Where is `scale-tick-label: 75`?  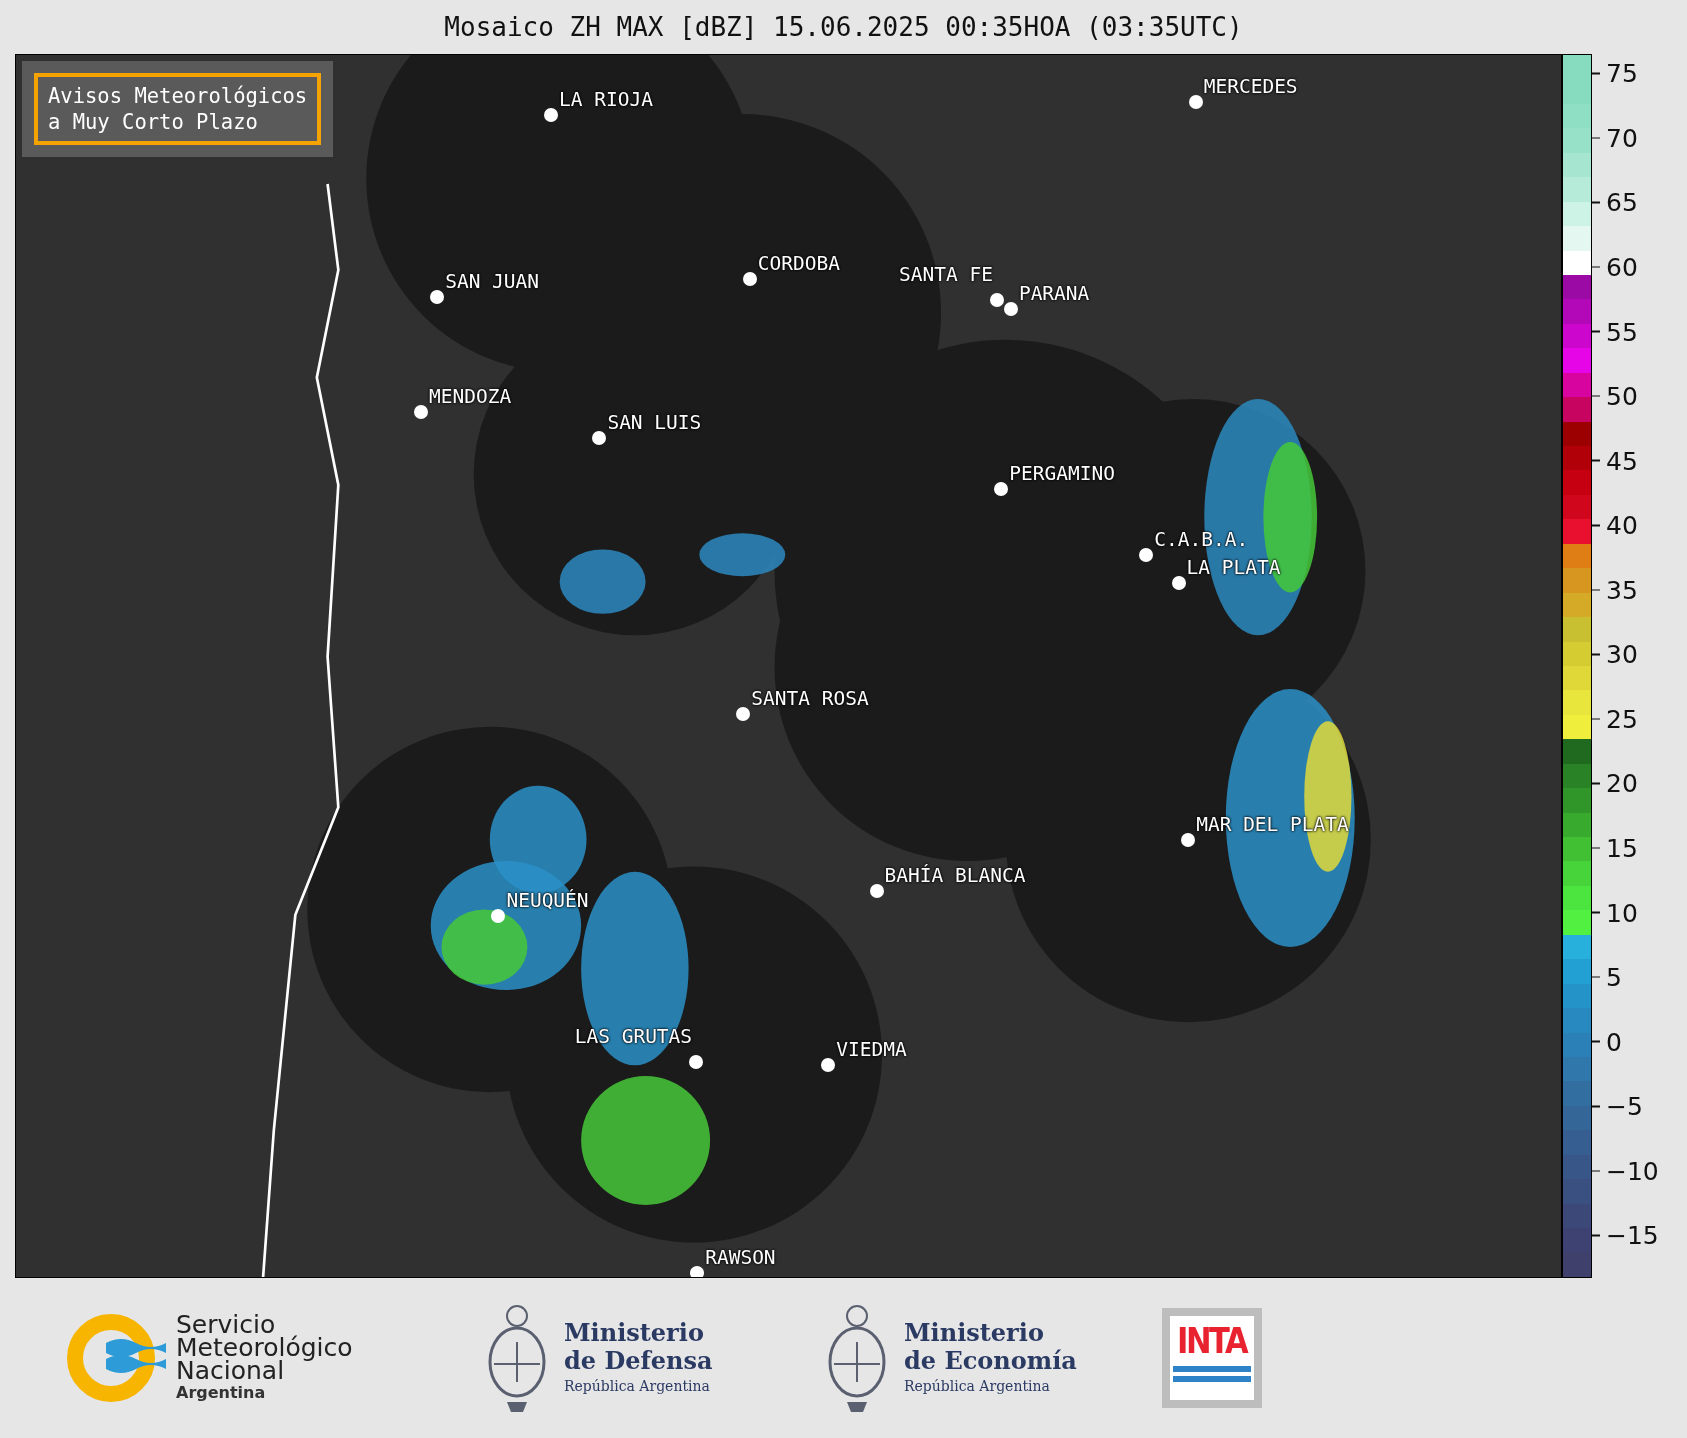
scale-tick-label: 75 is located at coordinates (1622, 73).